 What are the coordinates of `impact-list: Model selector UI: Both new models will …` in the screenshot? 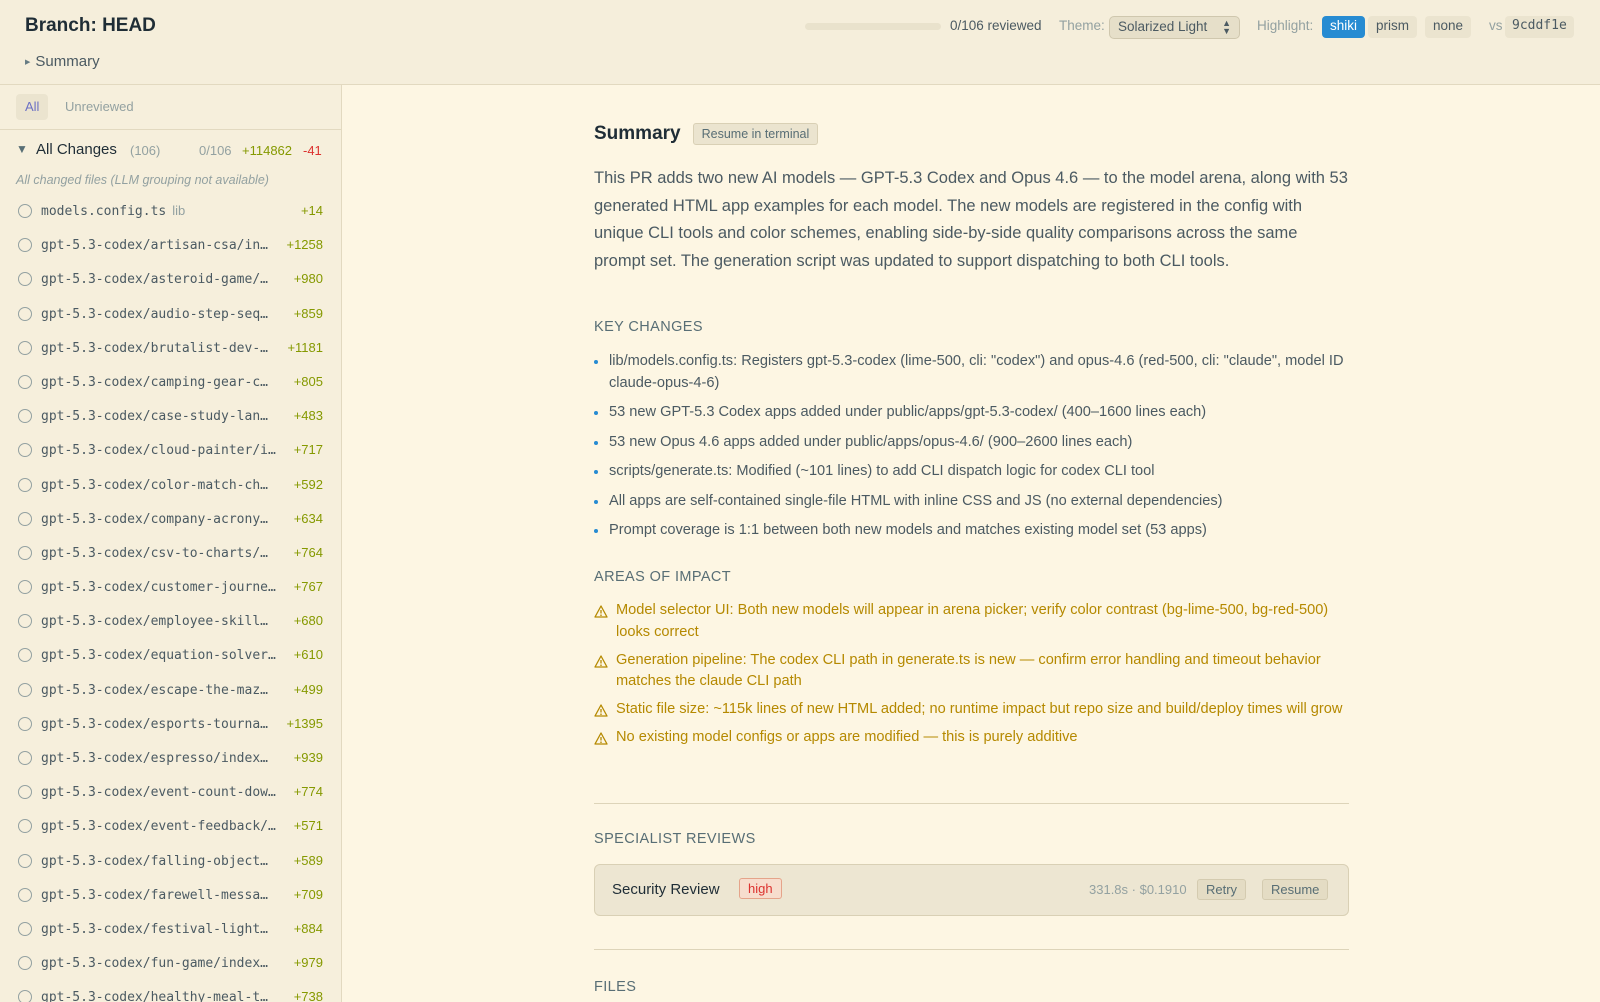 It's located at (971, 677).